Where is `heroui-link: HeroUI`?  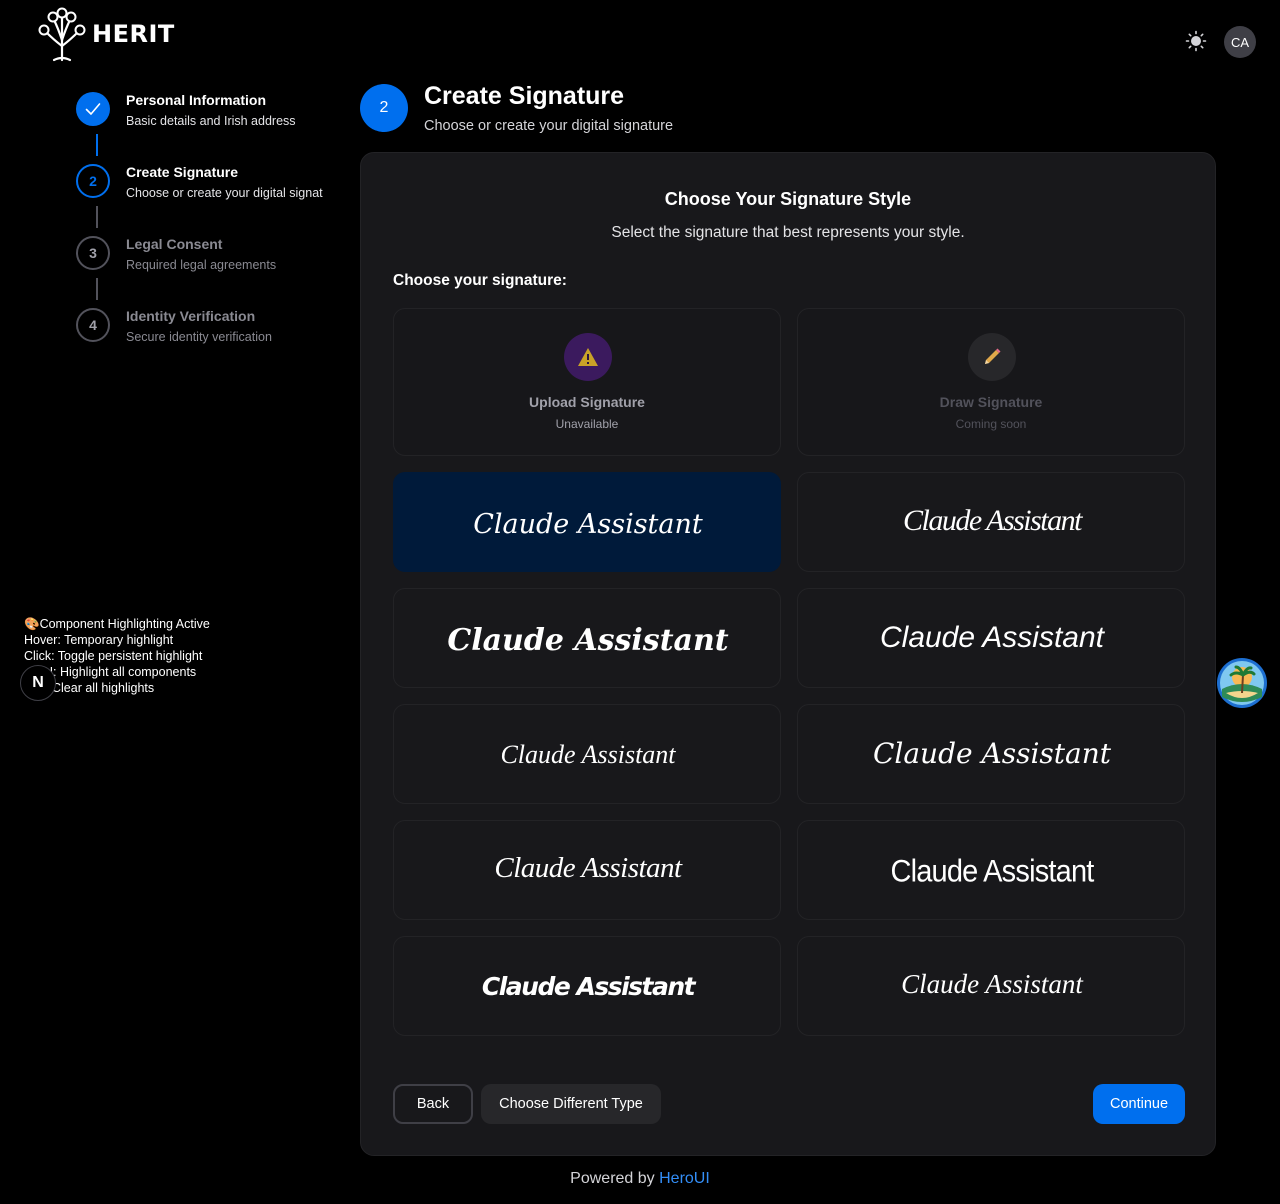
heroui-link: HeroUI is located at coordinates (684, 1178).